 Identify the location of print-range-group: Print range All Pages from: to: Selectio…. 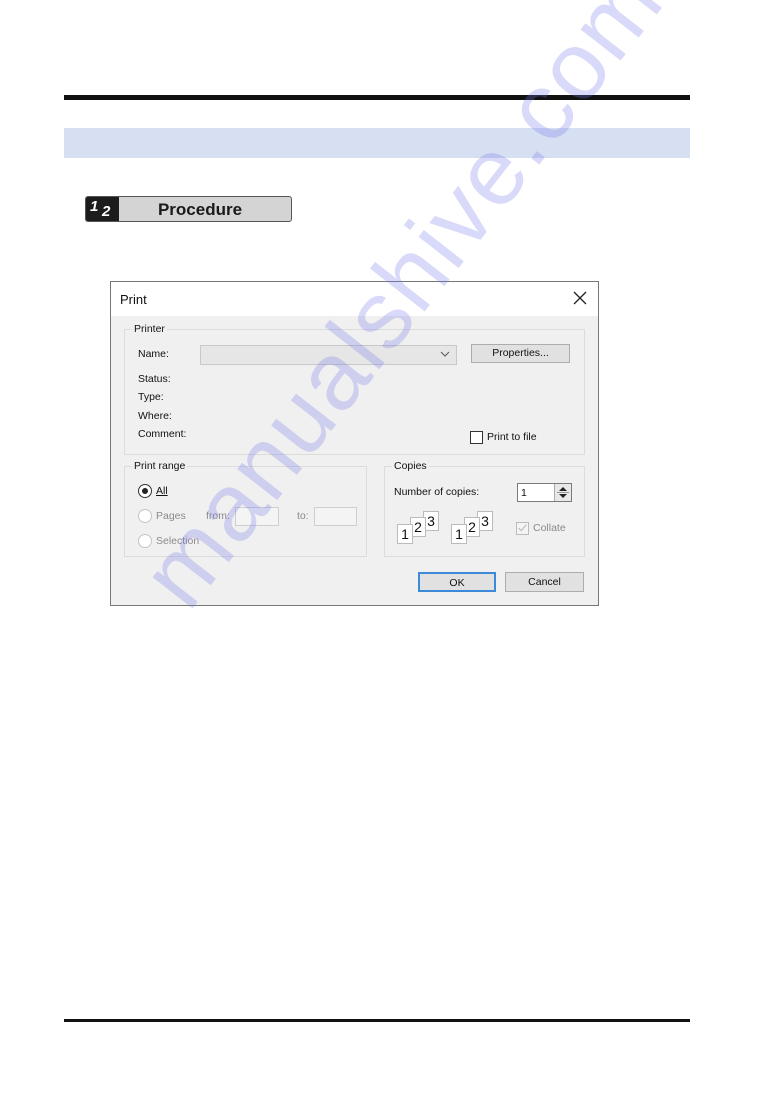
(245, 508).